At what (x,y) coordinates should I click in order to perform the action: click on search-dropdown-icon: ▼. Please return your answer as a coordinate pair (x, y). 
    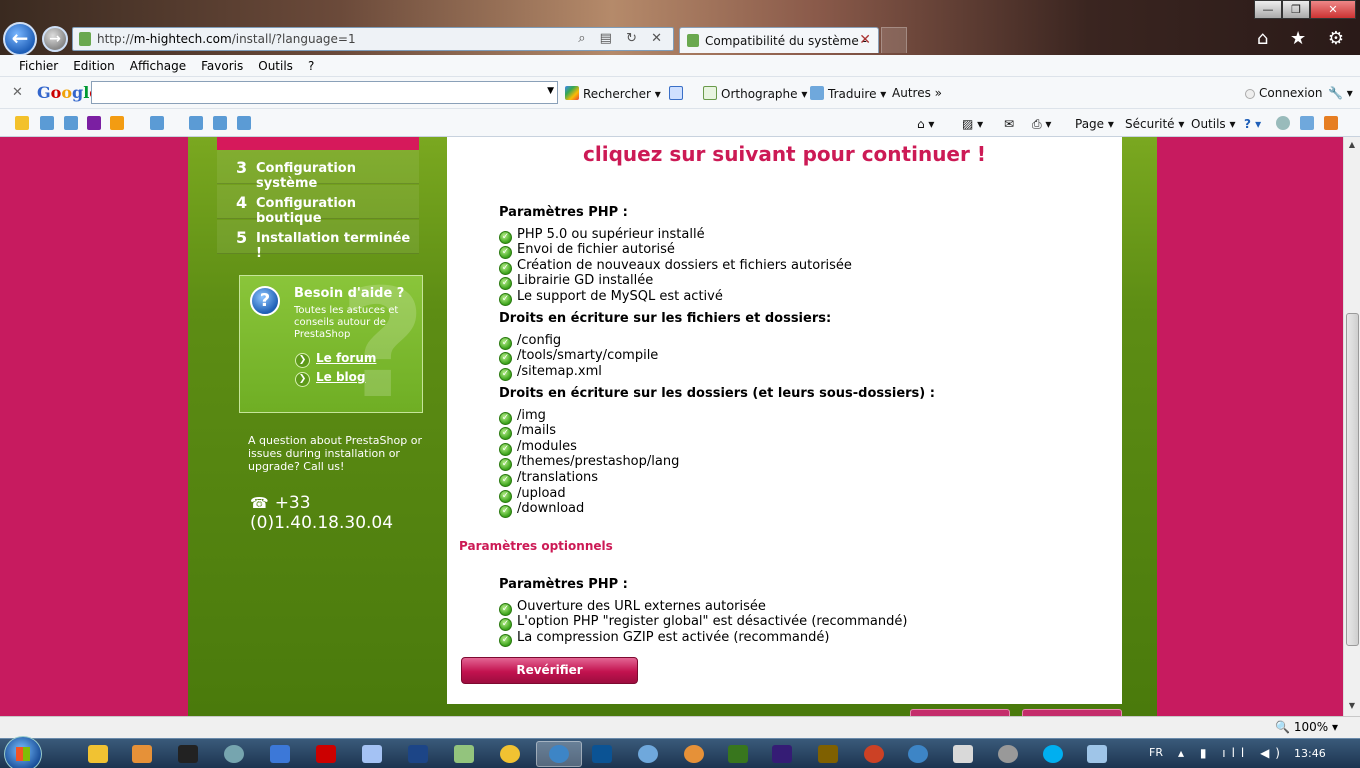
    Looking at the image, I should click on (550, 91).